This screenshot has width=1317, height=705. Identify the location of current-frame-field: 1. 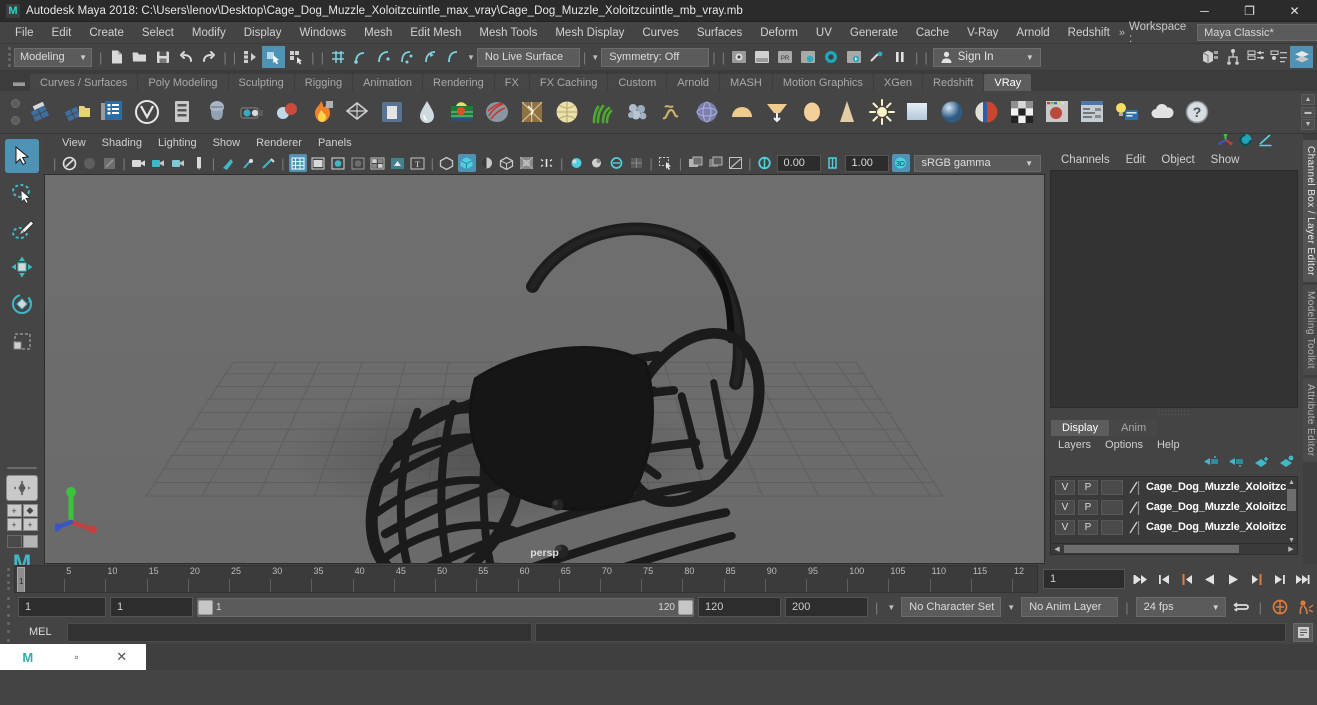
(1084, 579).